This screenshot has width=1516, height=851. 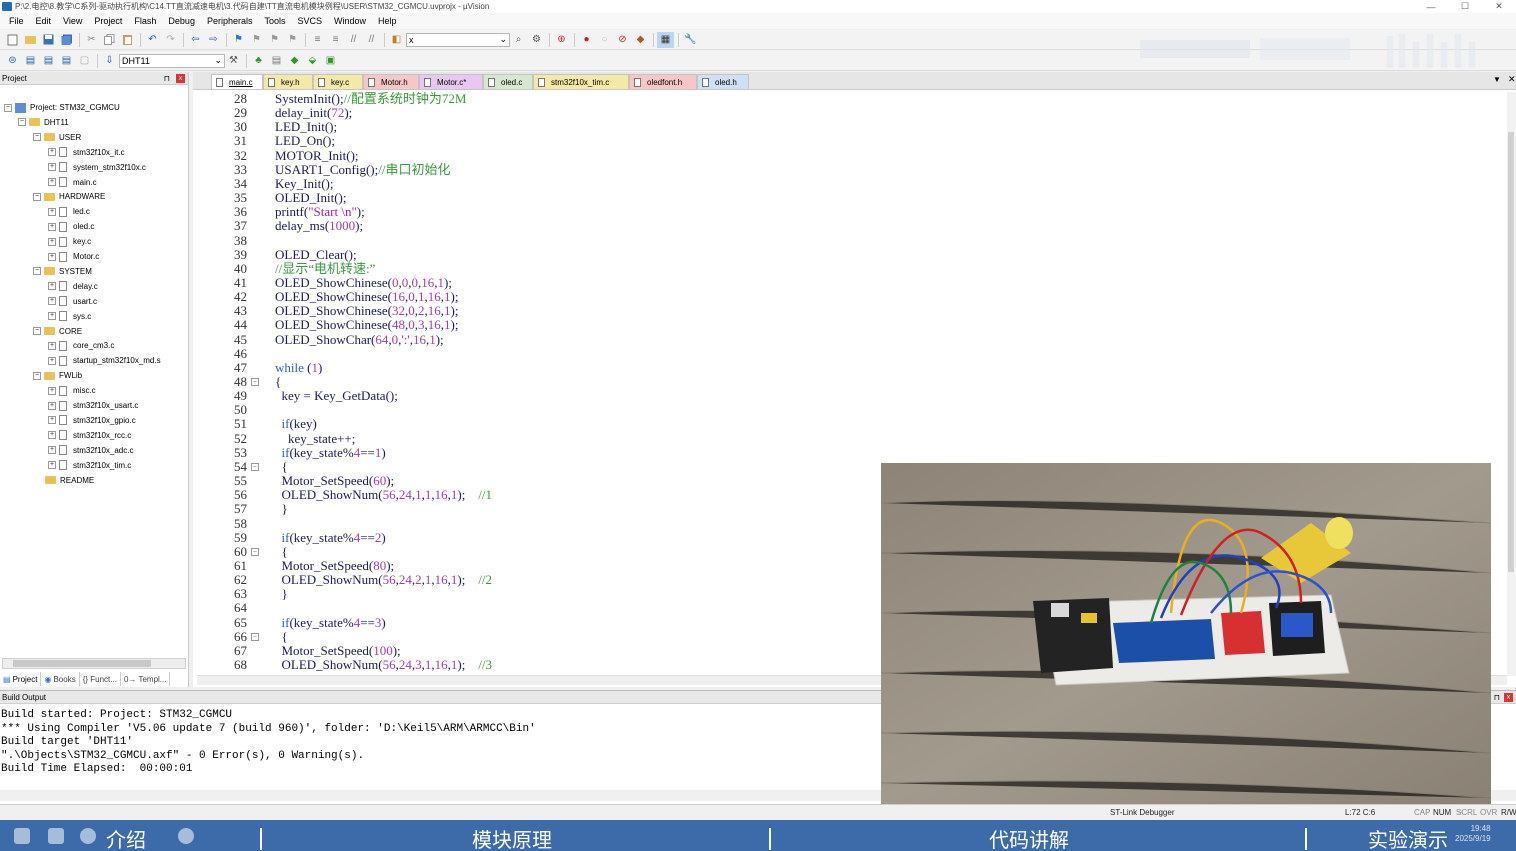 What do you see at coordinates (66, 61) in the screenshot?
I see `batch-build-icon: ▤` at bounding box center [66, 61].